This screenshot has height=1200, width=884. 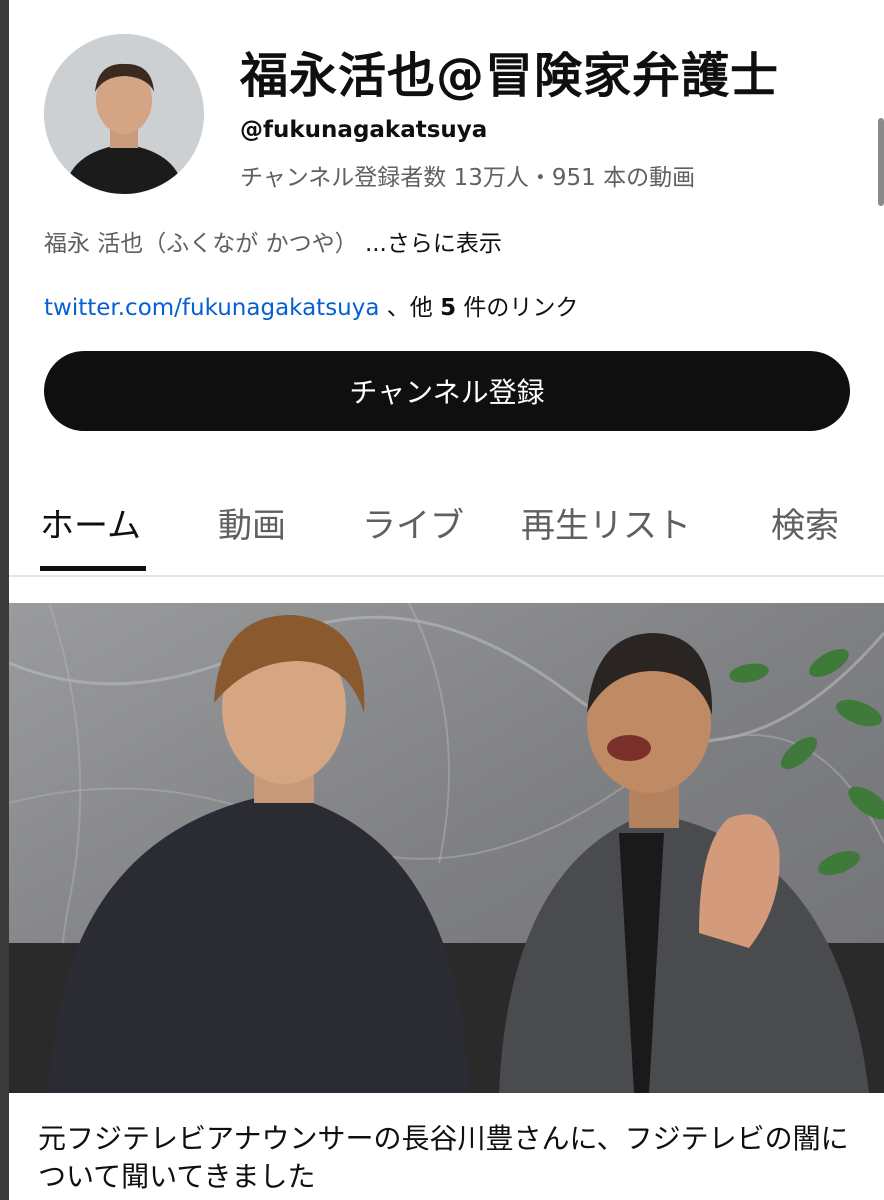 I want to click on active-tab-indicator, so click(x=93, y=568).